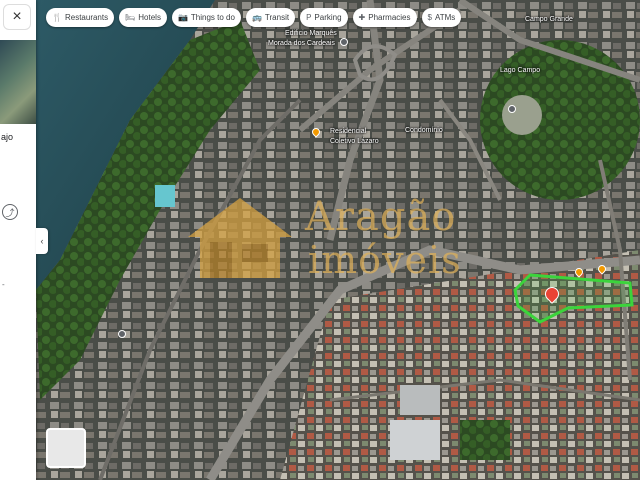  What do you see at coordinates (240, 238) in the screenshot?
I see `watermark-house-icon` at bounding box center [240, 238].